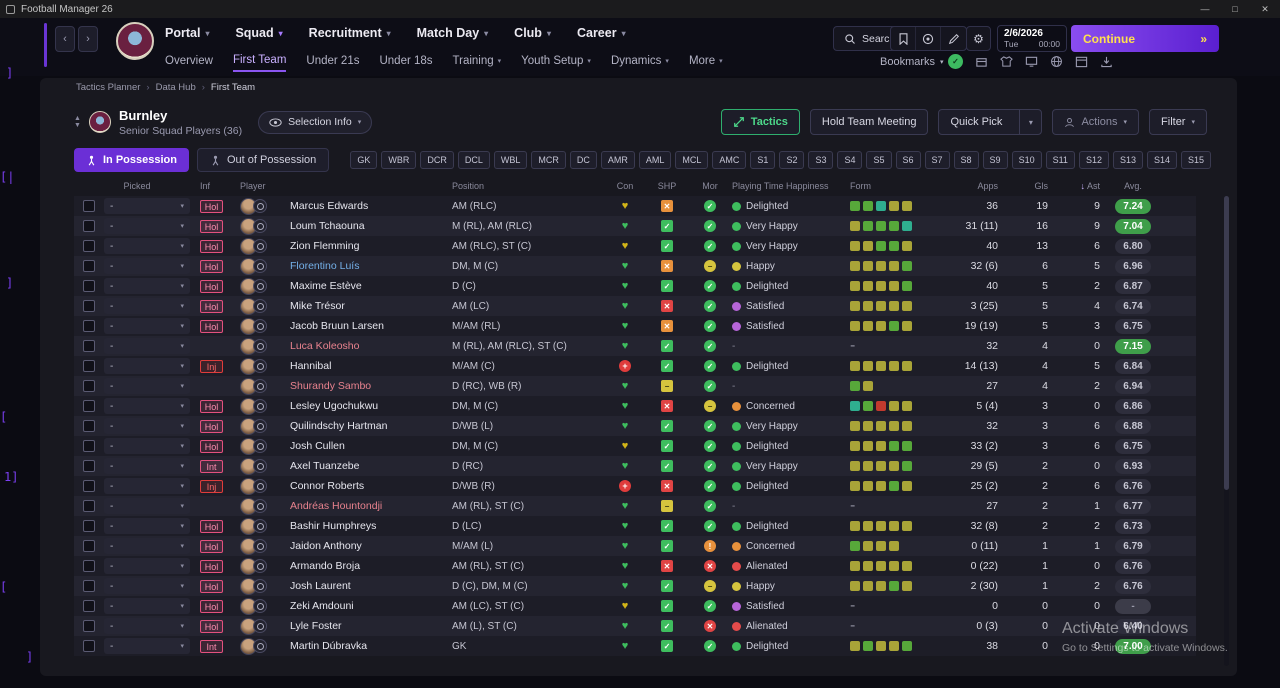  Describe the element at coordinates (371, 286) in the screenshot. I see `player-name: Maxime Estève` at that location.